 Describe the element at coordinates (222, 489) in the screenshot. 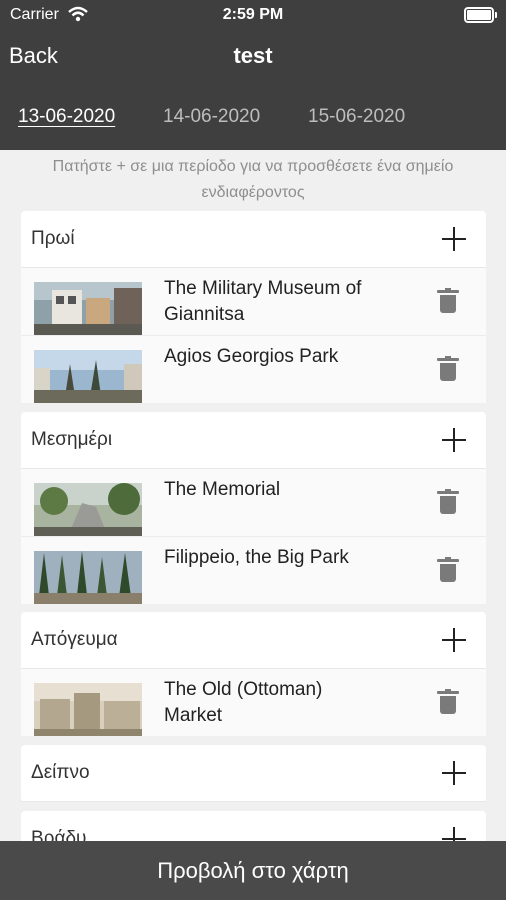

I see `poi-title: The Memorial` at that location.